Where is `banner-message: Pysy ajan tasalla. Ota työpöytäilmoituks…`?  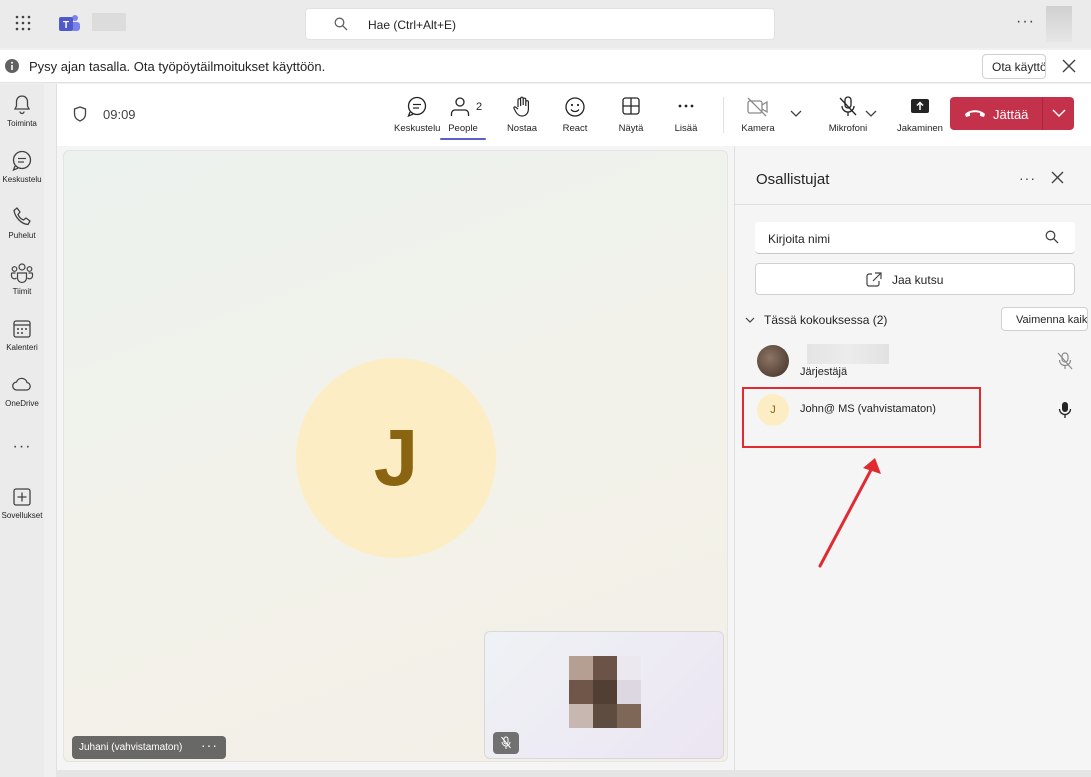 banner-message: Pysy ajan tasalla. Ota työpöytäilmoituks… is located at coordinates (177, 66).